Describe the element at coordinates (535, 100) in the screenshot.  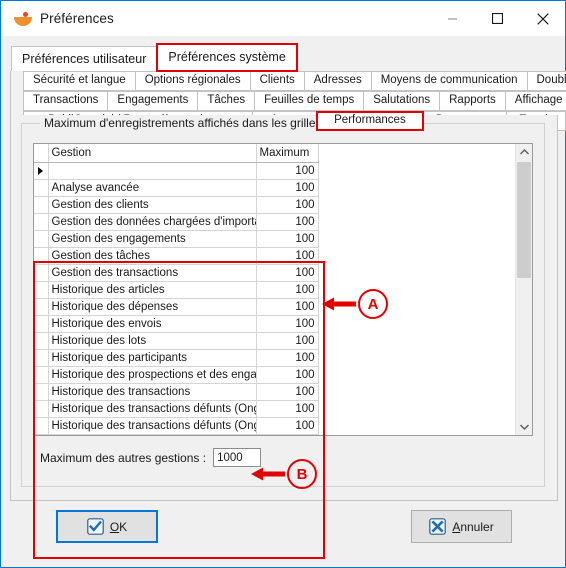
I see `subtab-affichage: Affichage` at that location.